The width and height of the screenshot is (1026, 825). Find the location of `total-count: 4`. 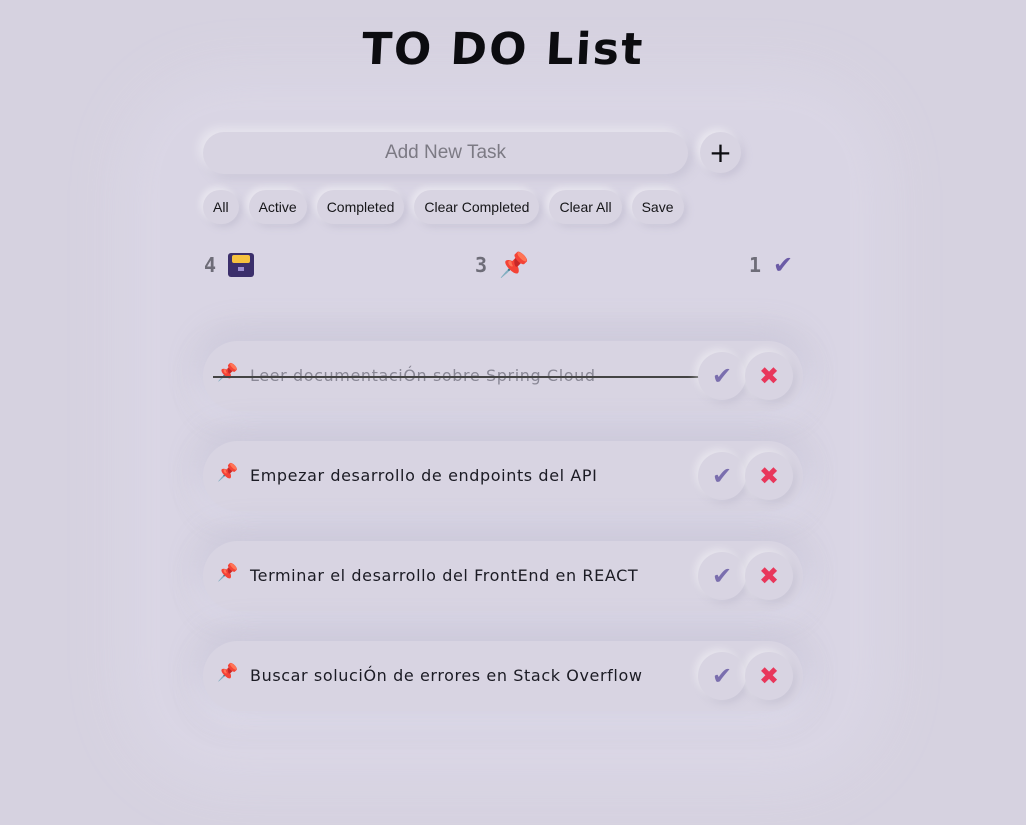

total-count: 4 is located at coordinates (229, 265).